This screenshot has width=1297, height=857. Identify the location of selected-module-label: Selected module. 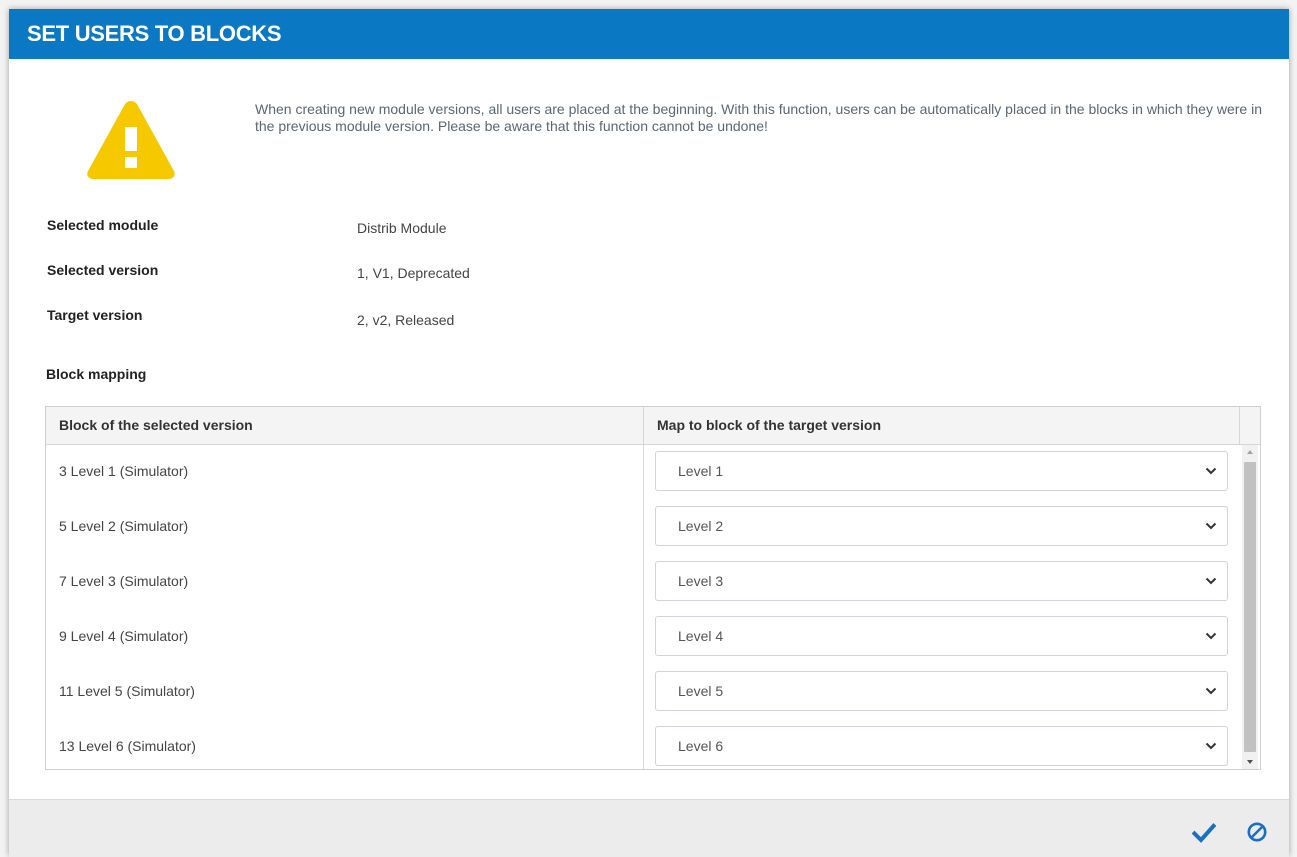
(103, 225).